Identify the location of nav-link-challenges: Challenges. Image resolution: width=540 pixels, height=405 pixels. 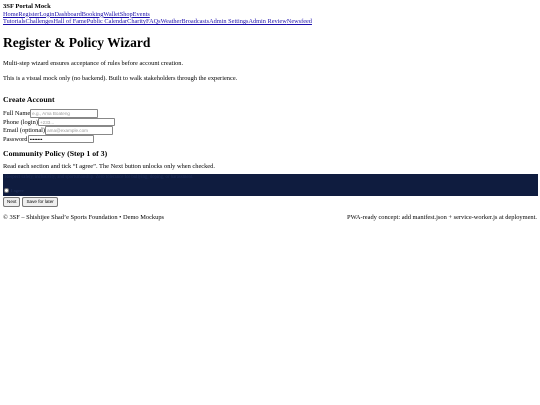
(40, 21).